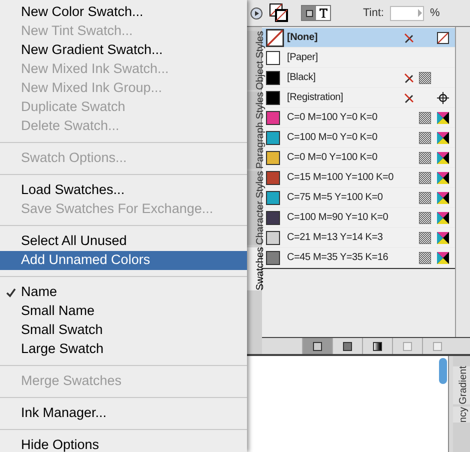  Describe the element at coordinates (256, 13) in the screenshot. I see `panel-menu-icon` at that location.